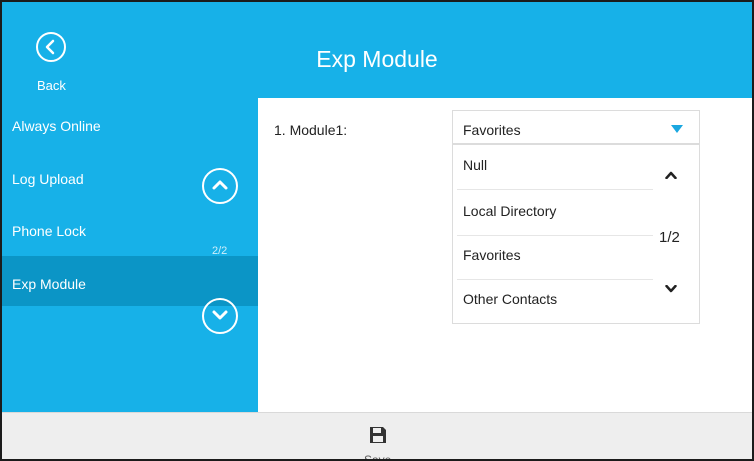  What do you see at coordinates (56, 126) in the screenshot?
I see `sidebar-item-label: Always Online` at bounding box center [56, 126].